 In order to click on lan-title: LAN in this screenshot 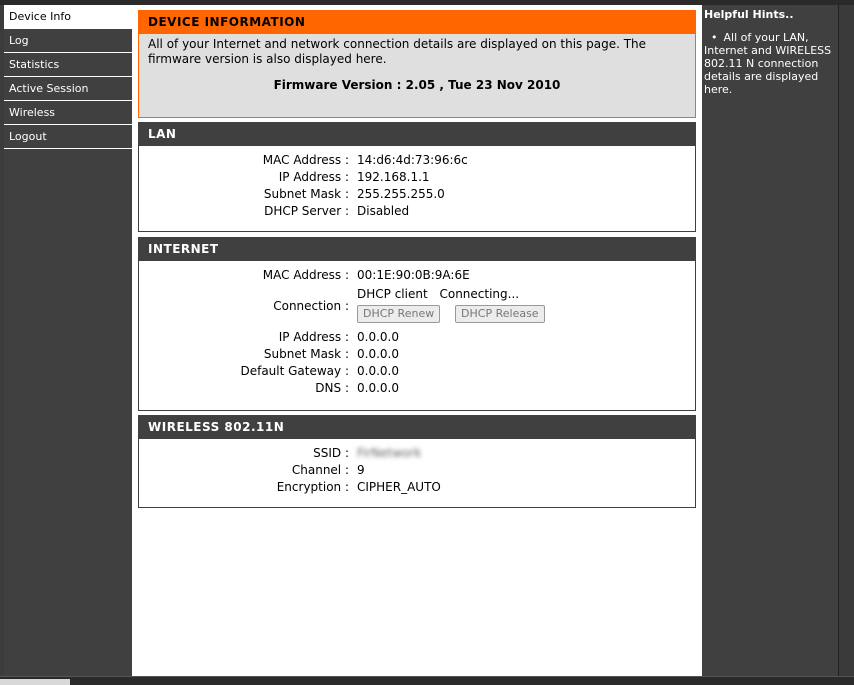, I will do `click(417, 134)`.